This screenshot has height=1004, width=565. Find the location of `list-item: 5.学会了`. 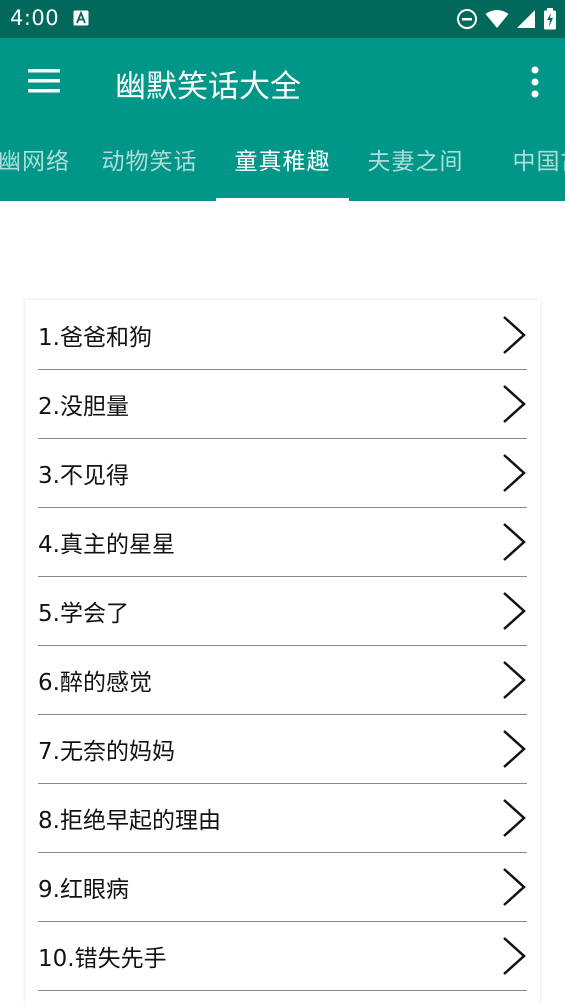

list-item: 5.学会了 is located at coordinates (282, 611).